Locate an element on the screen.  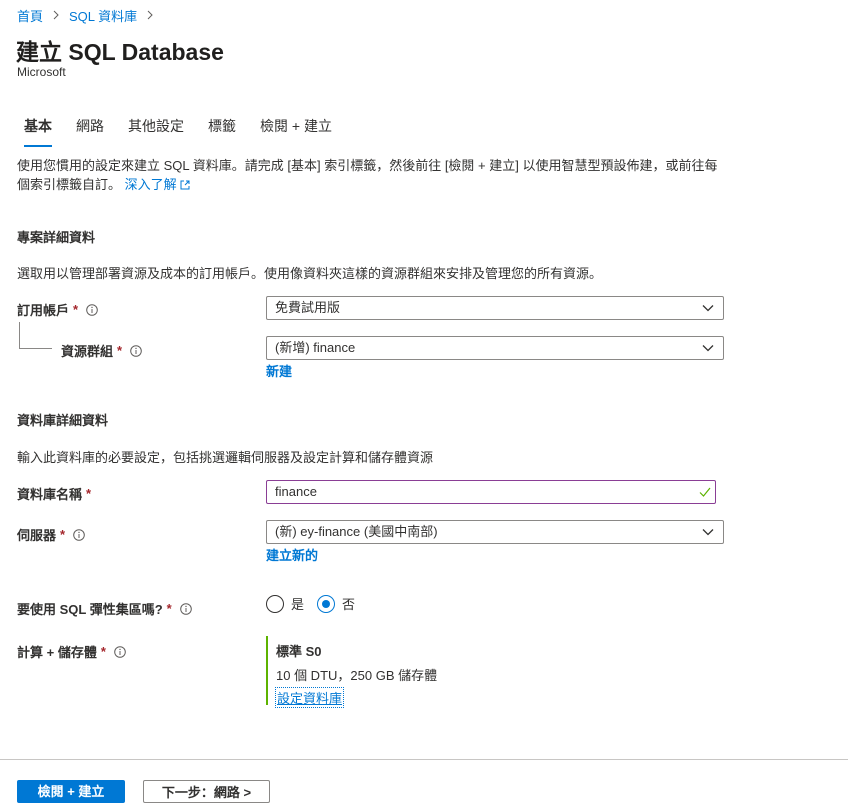
elastic-pool-no-label: 否 is located at coordinates (349, 604).